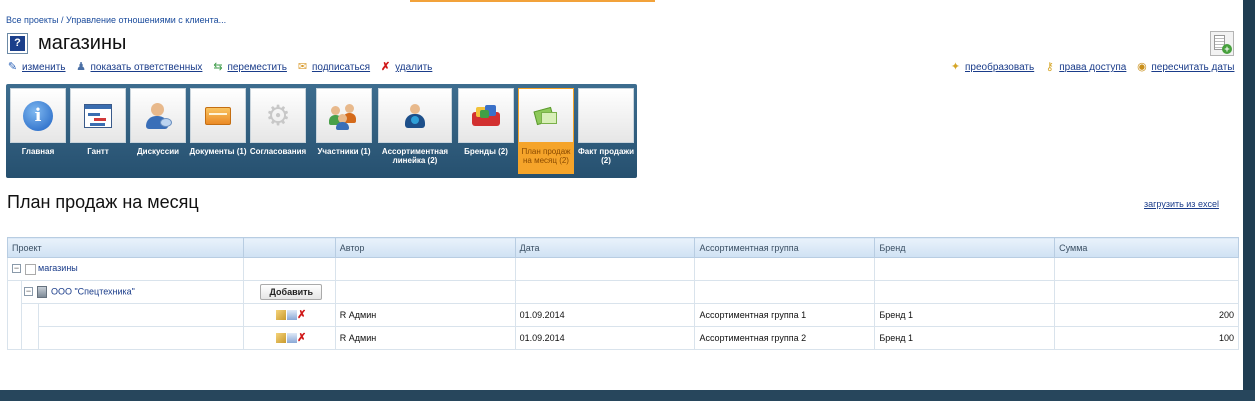 The image size is (1255, 401). I want to click on coins-icon: ◉, so click(1142, 67).